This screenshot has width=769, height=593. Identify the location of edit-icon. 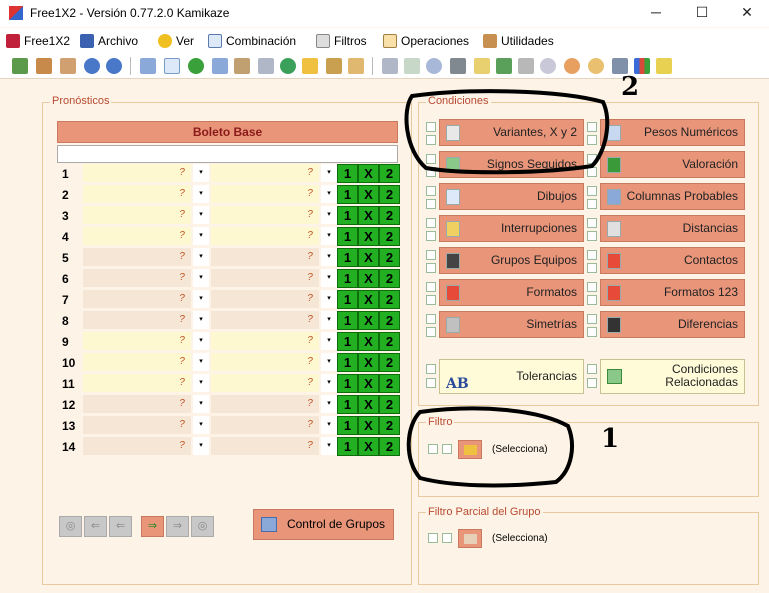
(334, 66).